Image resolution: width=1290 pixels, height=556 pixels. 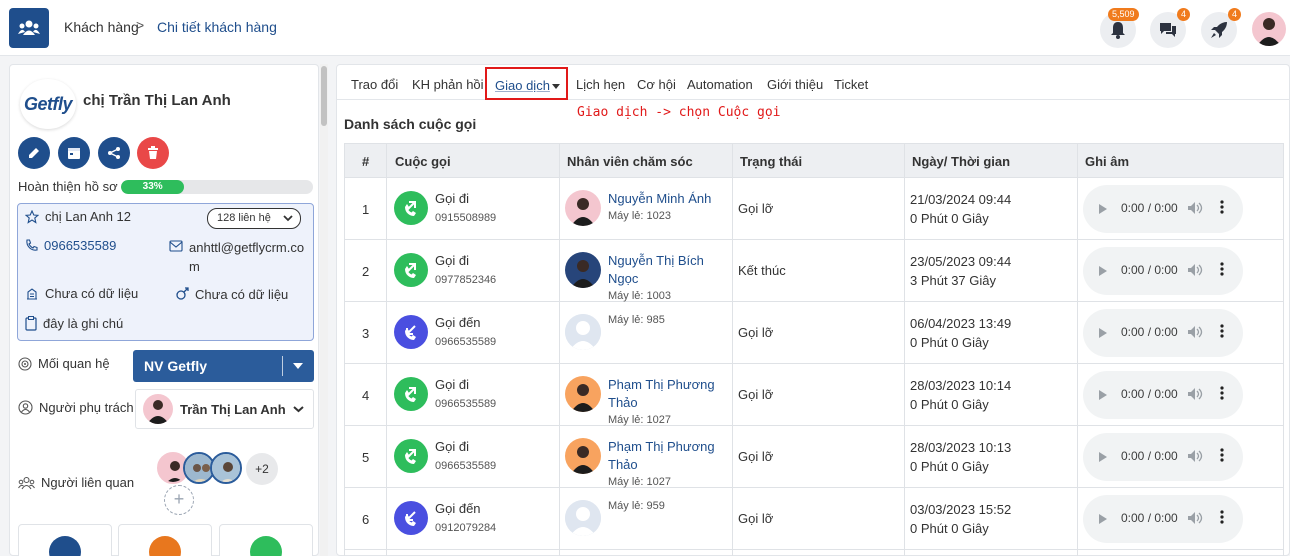 I want to click on call-status: Gọi lỡ, so click(x=756, y=518).